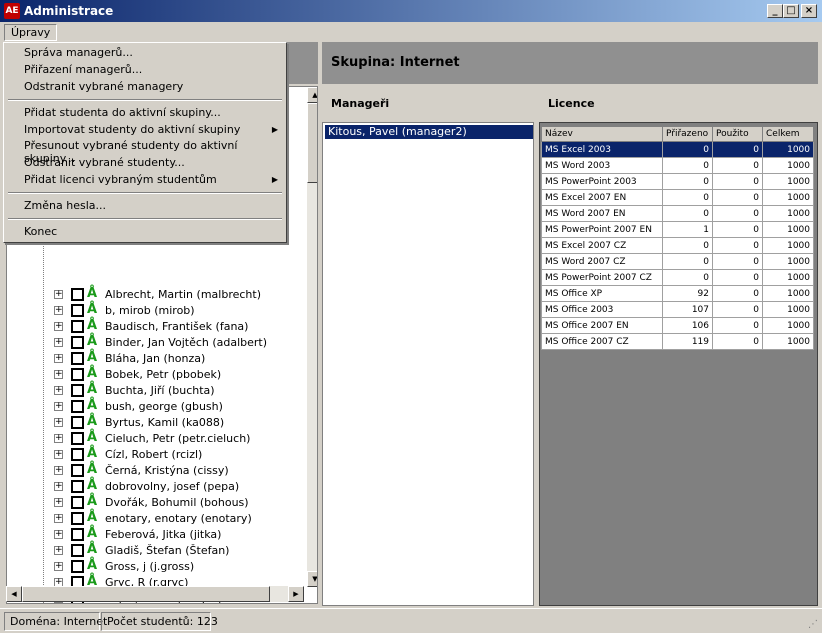 Image resolution: width=822 pixels, height=633 pixels. What do you see at coordinates (791, 11) in the screenshot?
I see `maximize-button: □` at bounding box center [791, 11].